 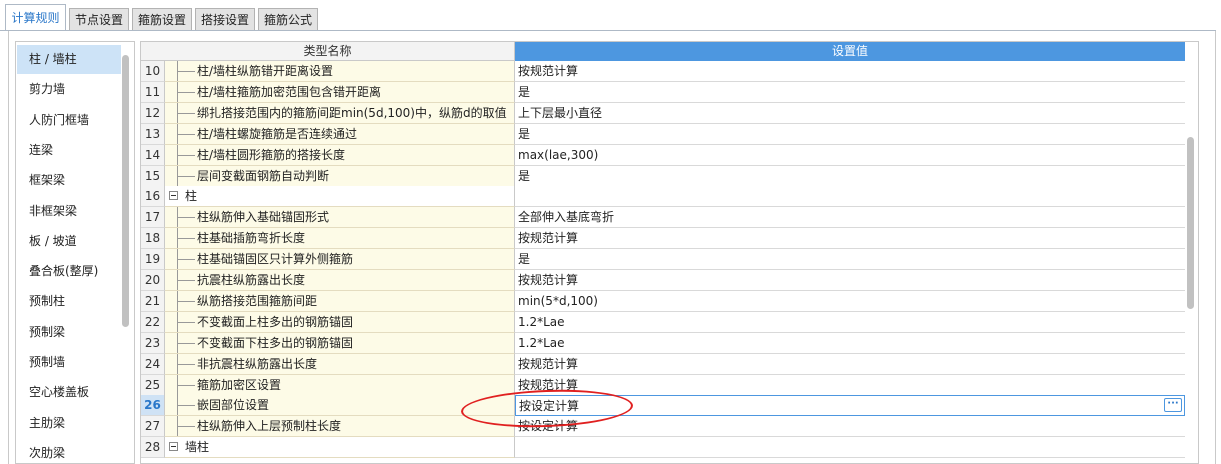 I want to click on sidebar-item: 预制墙, so click(x=69, y=362).